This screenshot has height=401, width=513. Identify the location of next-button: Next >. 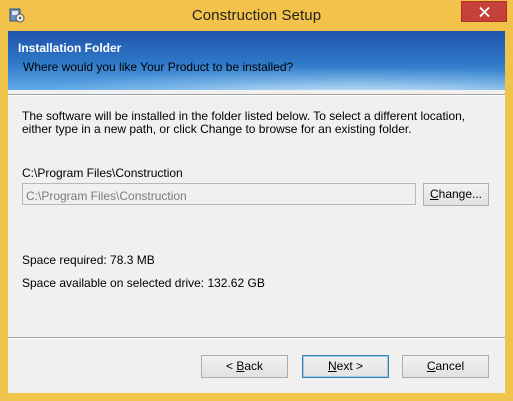
(345, 366).